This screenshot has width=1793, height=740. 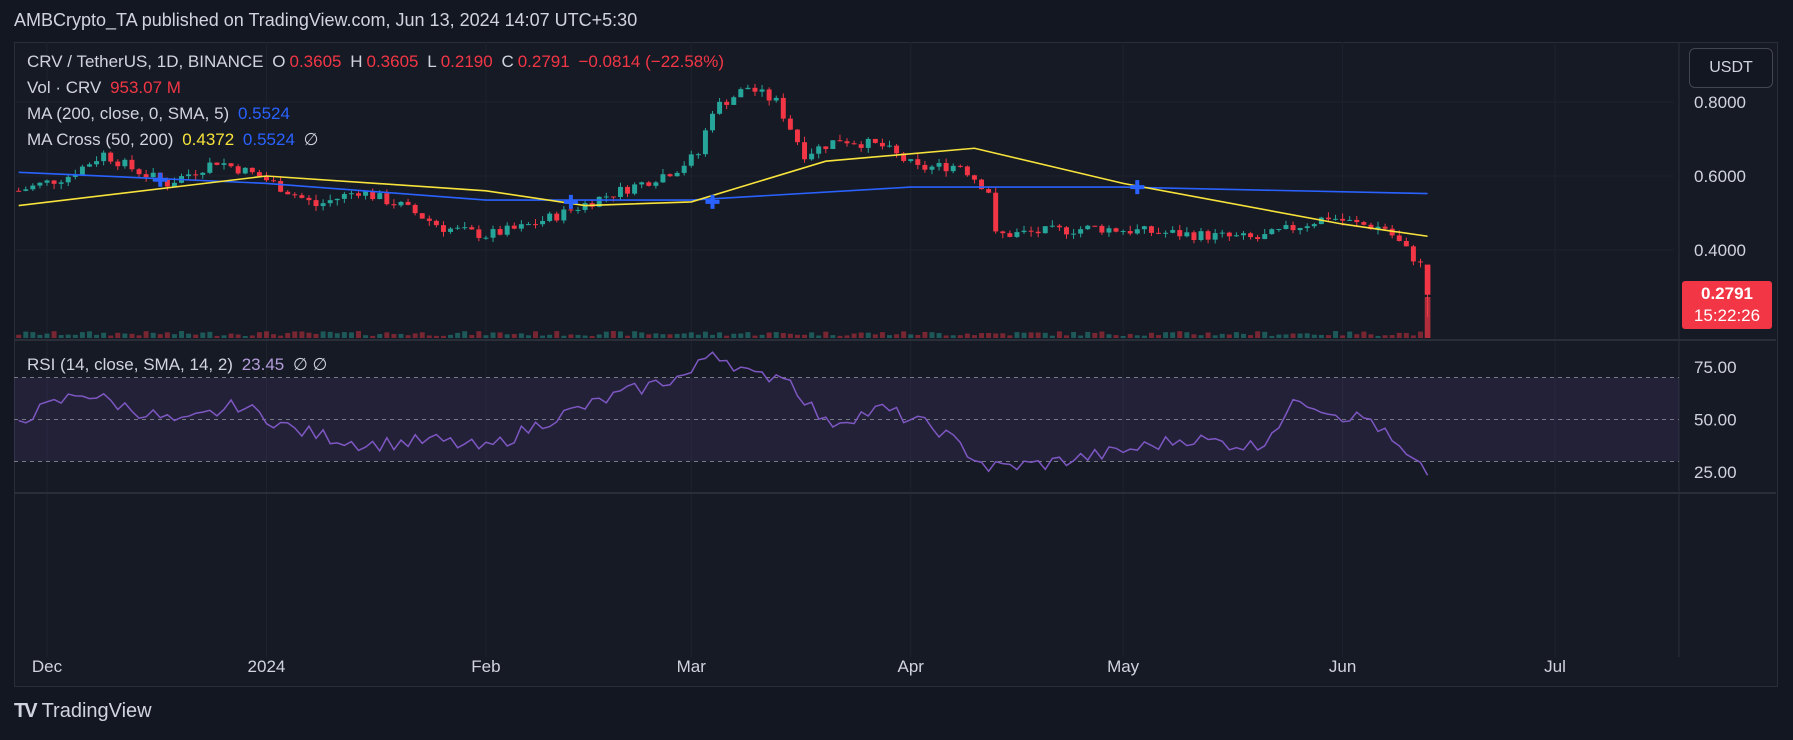 What do you see at coordinates (1720, 250) in the screenshot?
I see `price-tick-label: 0.4000` at bounding box center [1720, 250].